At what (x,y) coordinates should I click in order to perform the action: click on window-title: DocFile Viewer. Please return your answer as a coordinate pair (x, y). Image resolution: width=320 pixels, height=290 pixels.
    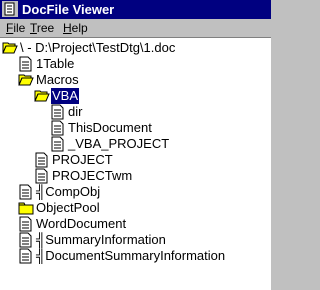
    Looking at the image, I should click on (68, 9).